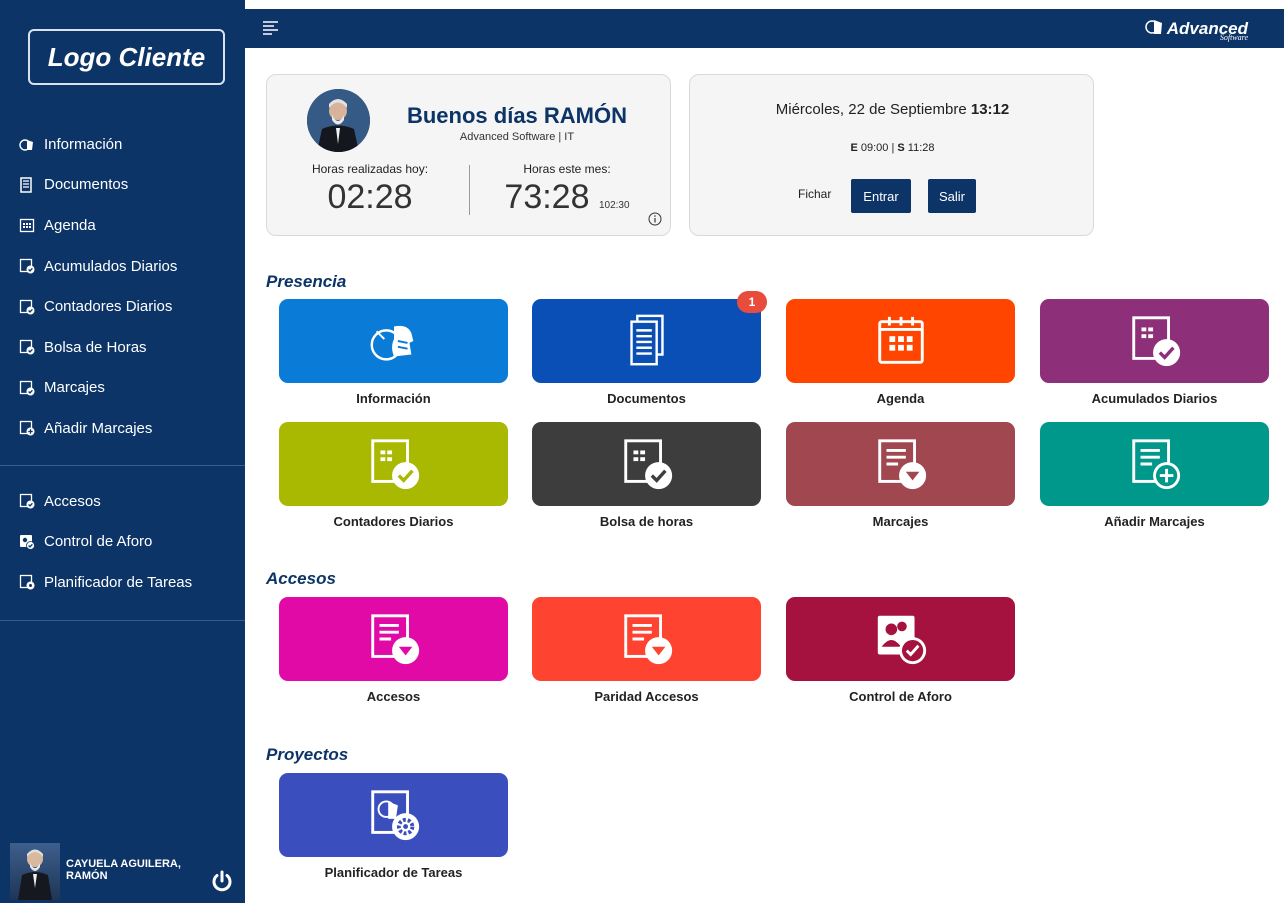 This screenshot has height=903, width=1284. What do you see at coordinates (815, 194) in the screenshot?
I see `fichar-label: Fichar` at bounding box center [815, 194].